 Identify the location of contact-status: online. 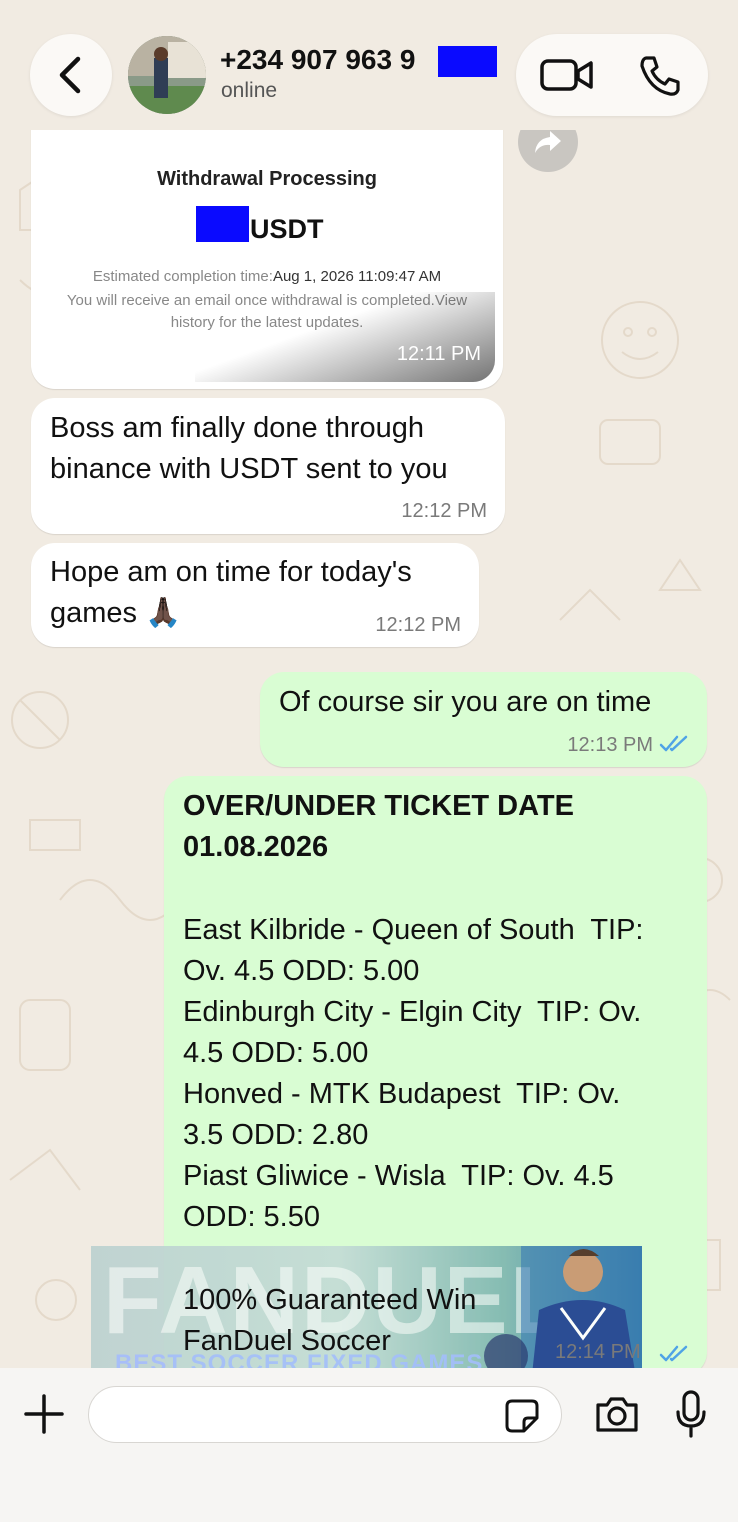
(249, 90).